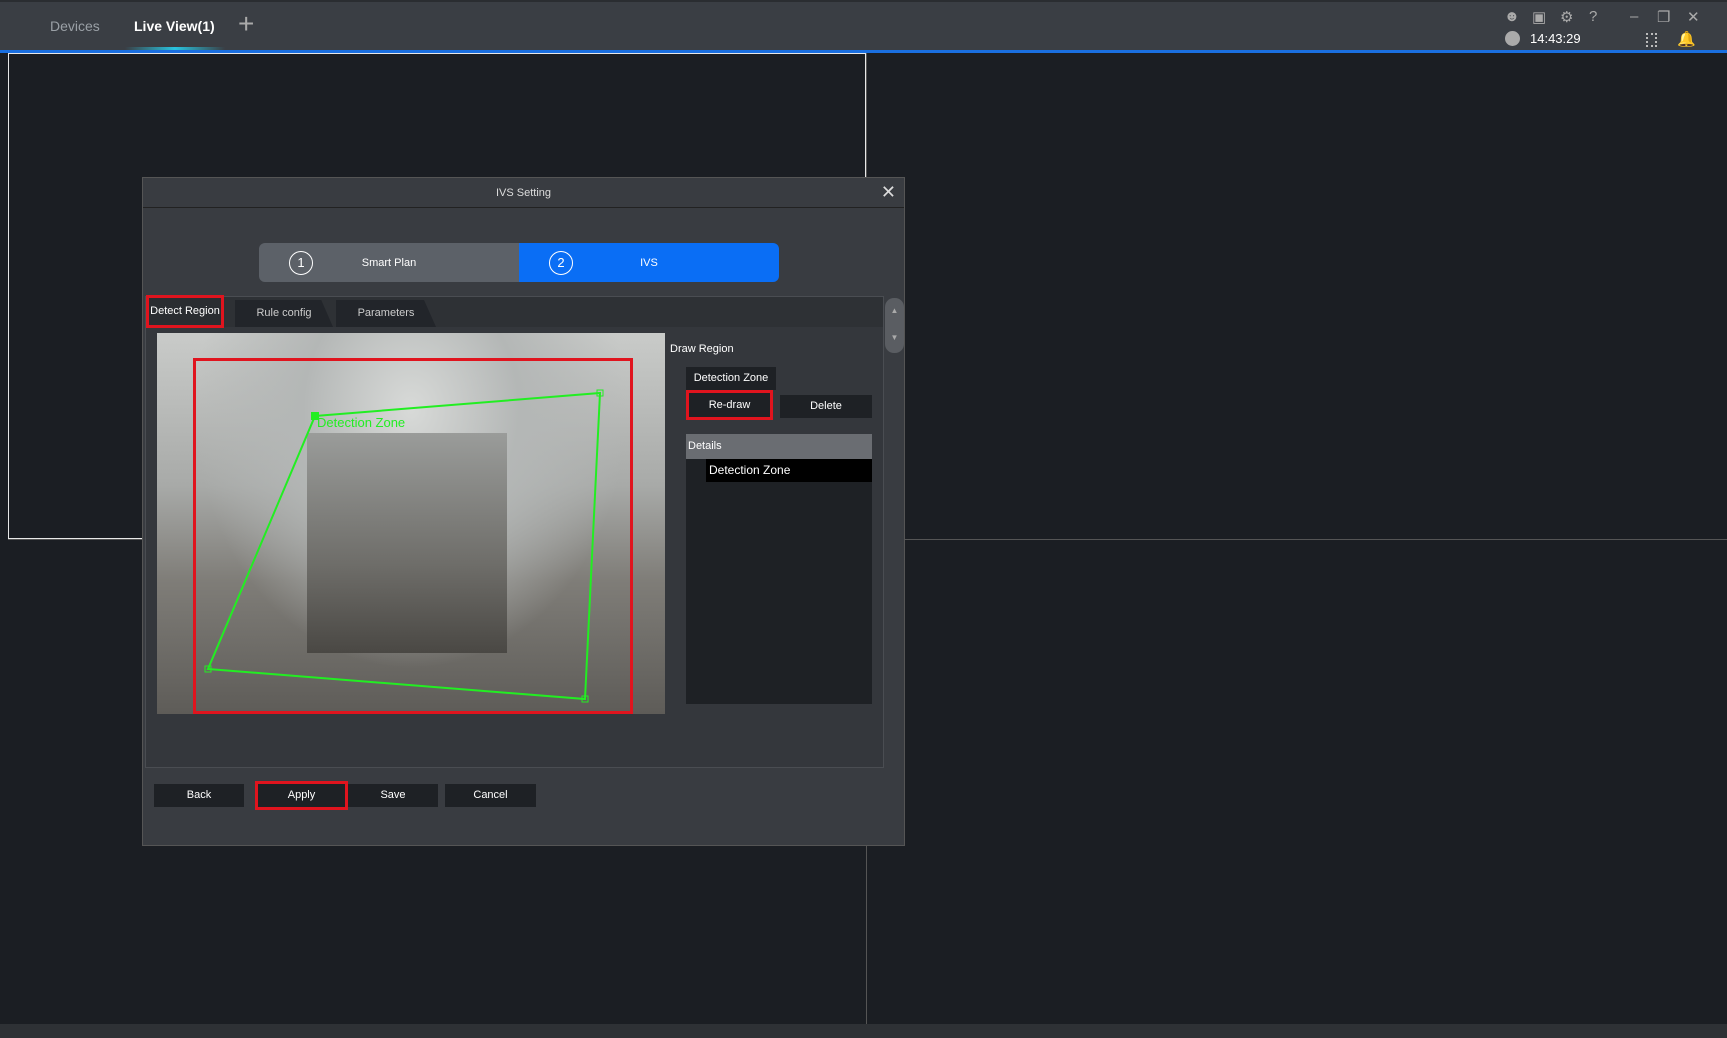 The height and width of the screenshot is (1038, 1727). I want to click on step-ivs: 2 IVS, so click(649, 262).